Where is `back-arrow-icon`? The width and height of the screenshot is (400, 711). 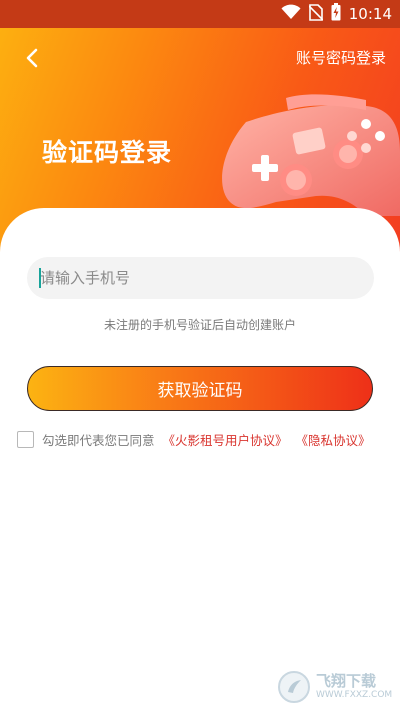
back-arrow-icon is located at coordinates (32, 58).